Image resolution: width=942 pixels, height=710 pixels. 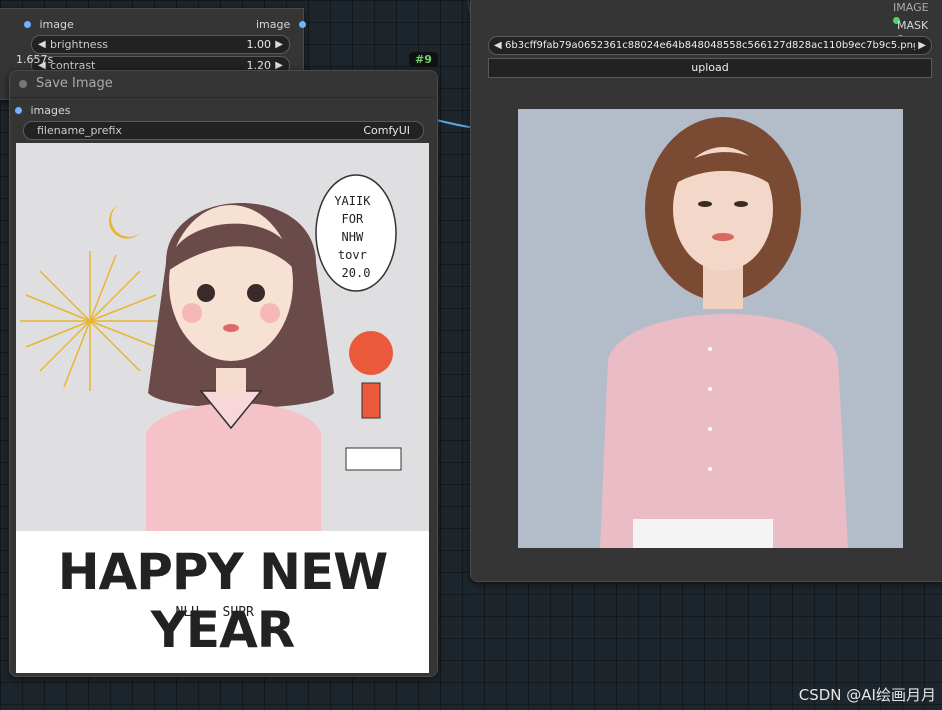 I want to click on node-title: Save Image, so click(x=74, y=83).